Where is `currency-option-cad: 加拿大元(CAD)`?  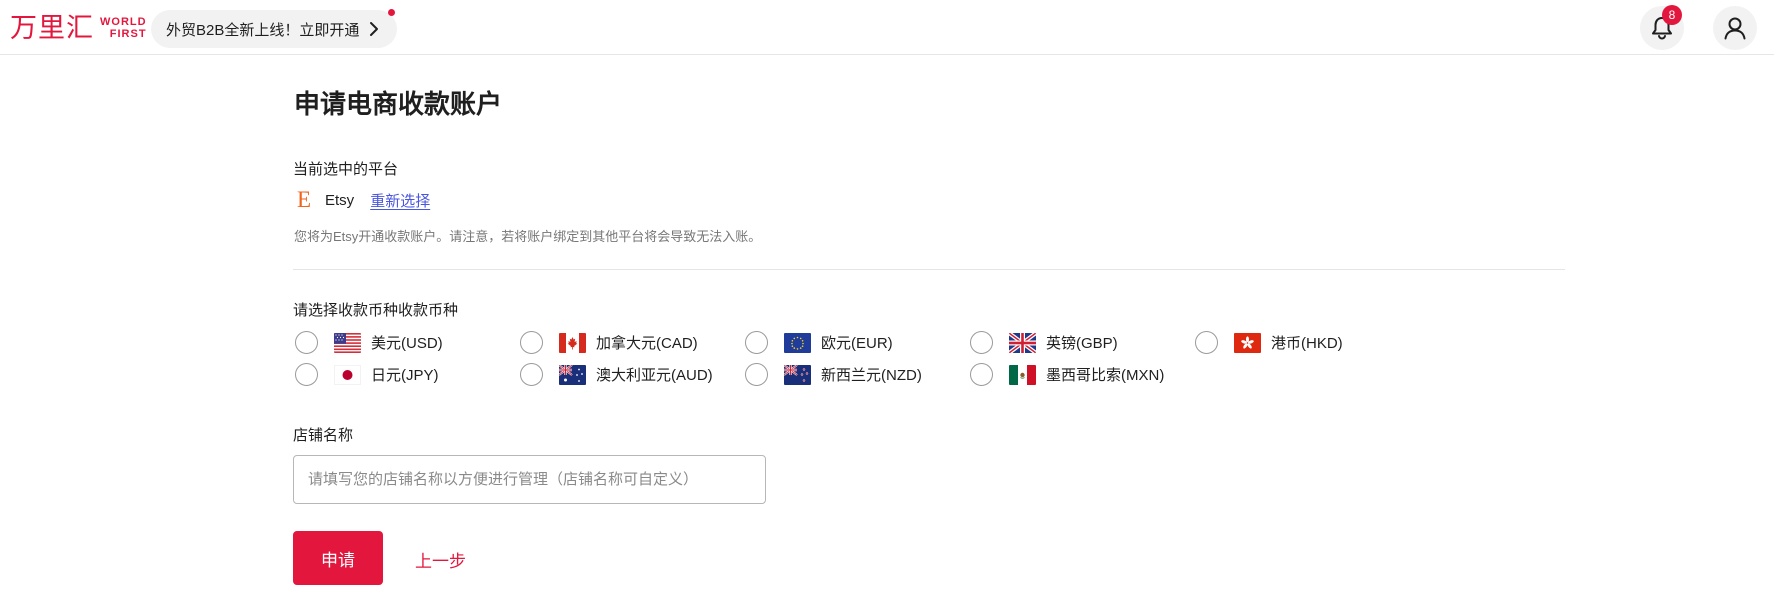 currency-option-cad: 加拿大元(CAD) is located at coordinates (609, 342).